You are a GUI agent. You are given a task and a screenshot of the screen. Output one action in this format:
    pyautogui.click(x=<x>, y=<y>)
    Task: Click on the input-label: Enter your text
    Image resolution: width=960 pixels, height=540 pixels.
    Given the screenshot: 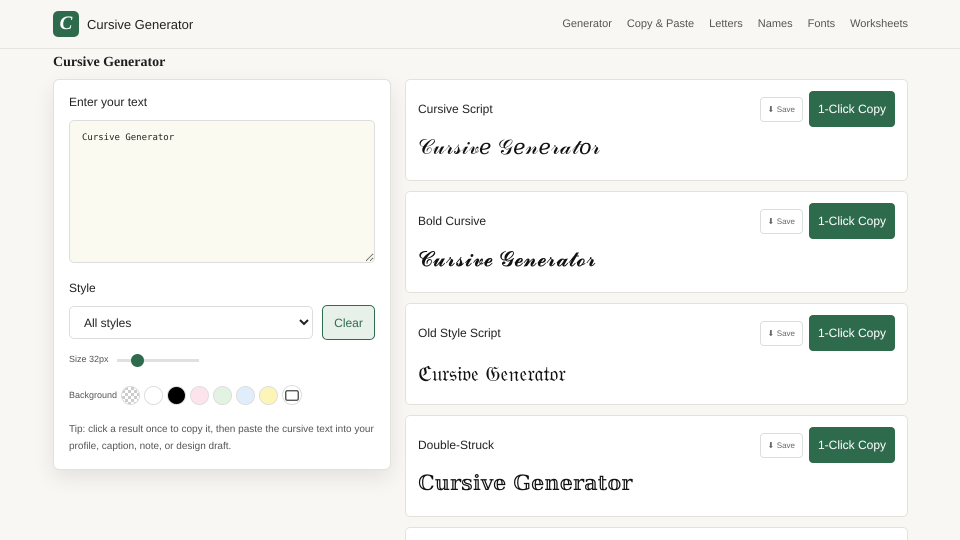 What is the action you would take?
    pyautogui.click(x=108, y=102)
    